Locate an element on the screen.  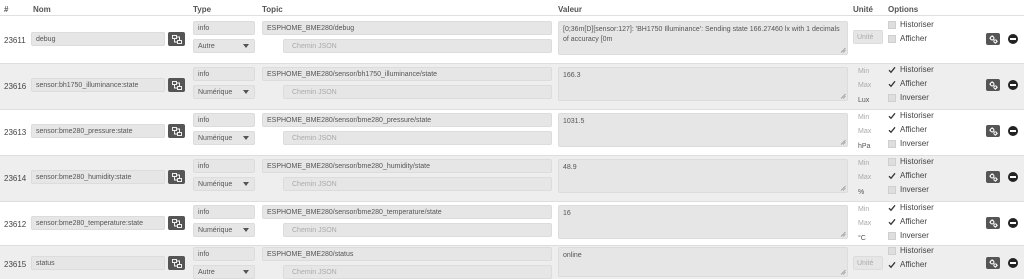
name-input: sensor:bme280_humidity:state is located at coordinates (98, 177).